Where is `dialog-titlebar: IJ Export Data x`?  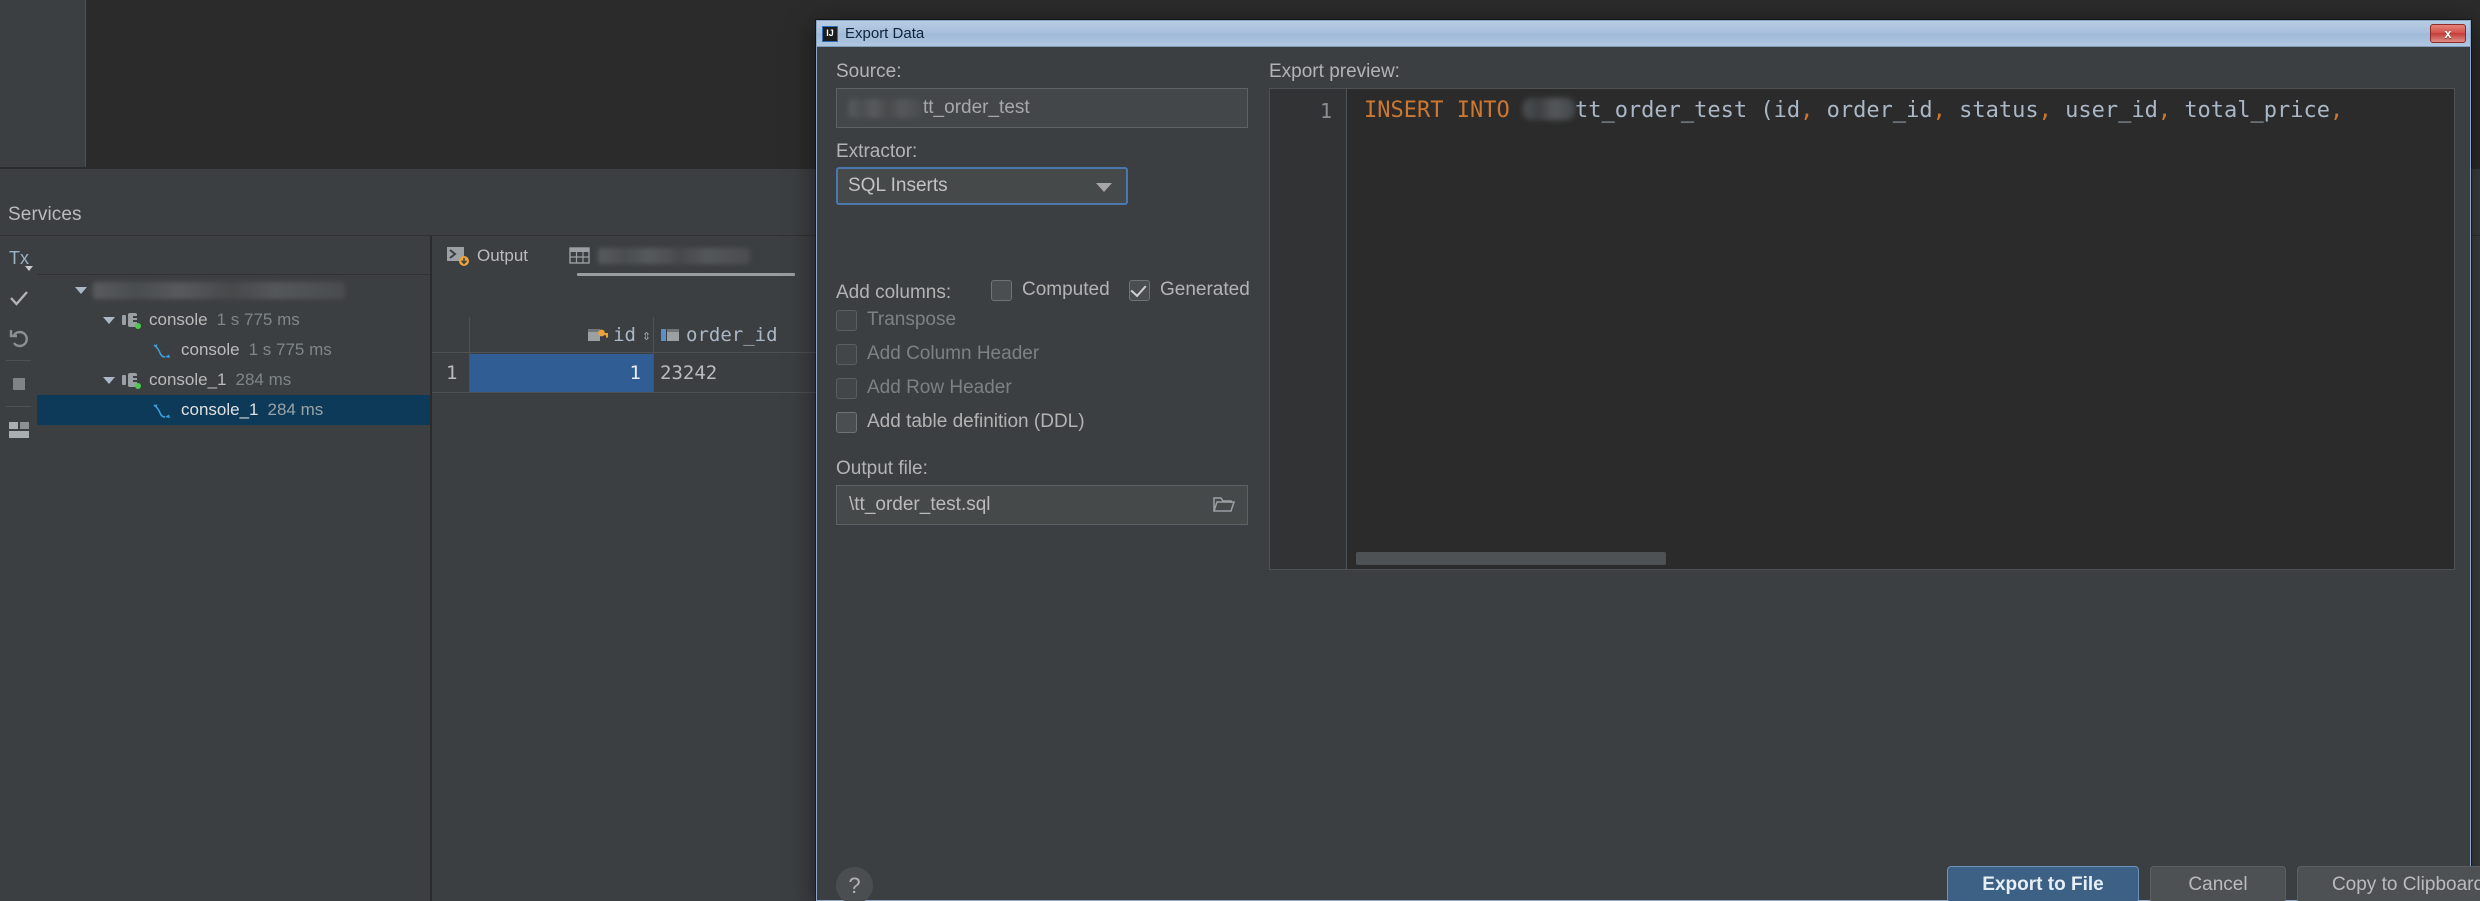 dialog-titlebar: IJ Export Data x is located at coordinates (1643, 34).